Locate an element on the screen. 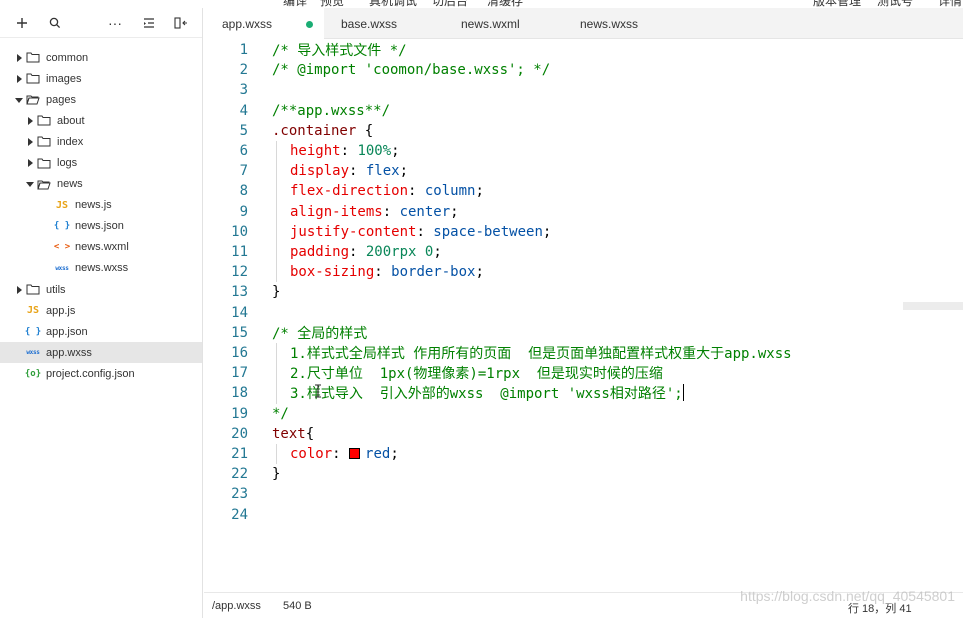 The image size is (963, 618). code-line: 23 is located at coordinates (583, 494).